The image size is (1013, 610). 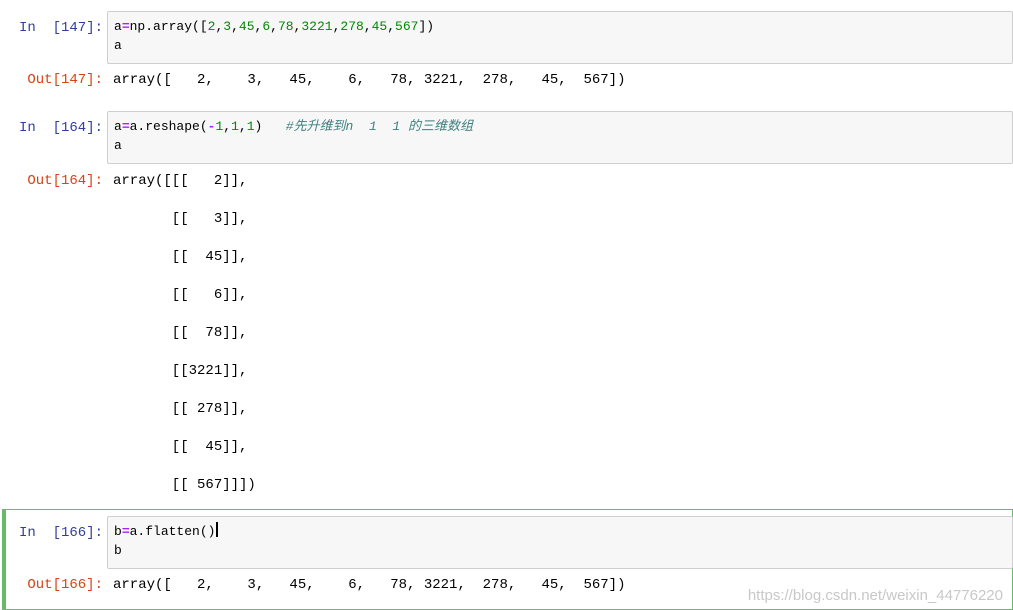 I want to click on output-prompt: Out[147]:, so click(x=65, y=80).